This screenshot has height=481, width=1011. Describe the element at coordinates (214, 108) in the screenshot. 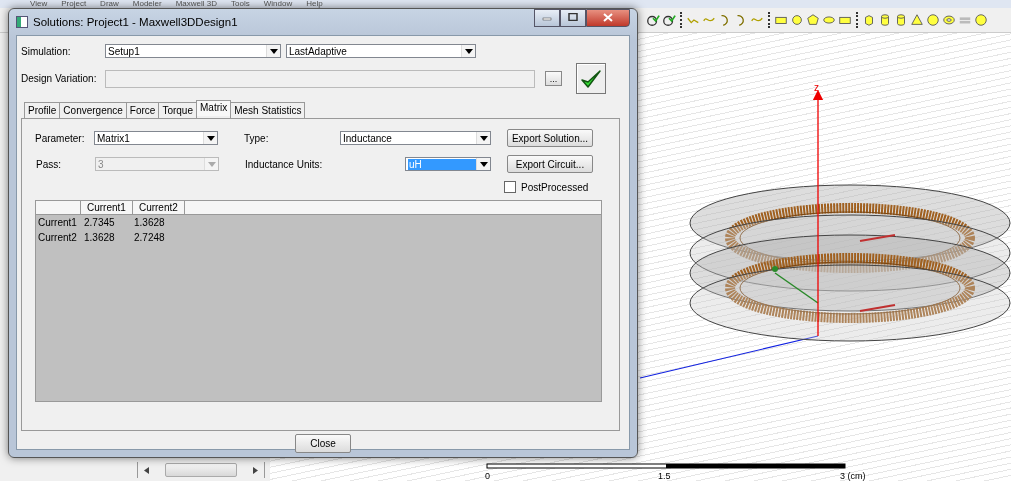

I see `tab: Matrix` at that location.